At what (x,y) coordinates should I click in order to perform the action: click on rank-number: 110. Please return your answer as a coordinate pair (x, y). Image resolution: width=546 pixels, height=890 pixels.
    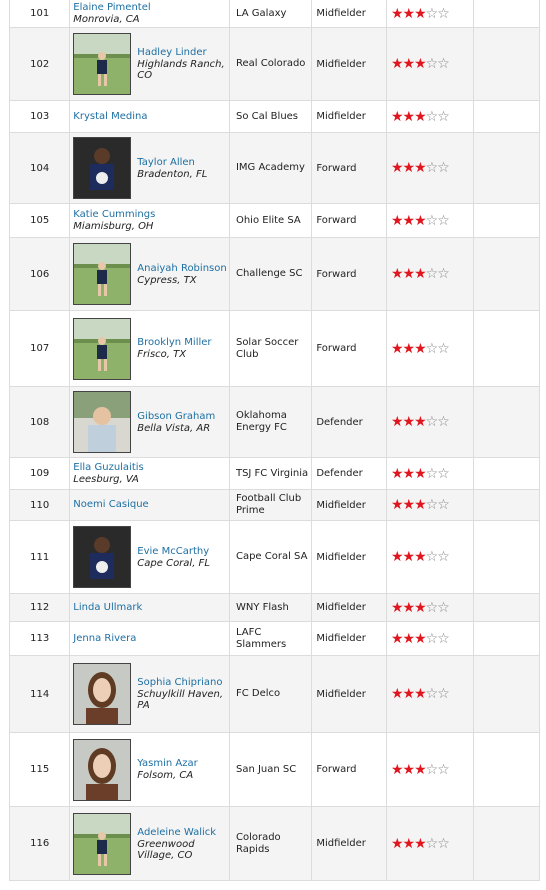
    Looking at the image, I should click on (40, 505).